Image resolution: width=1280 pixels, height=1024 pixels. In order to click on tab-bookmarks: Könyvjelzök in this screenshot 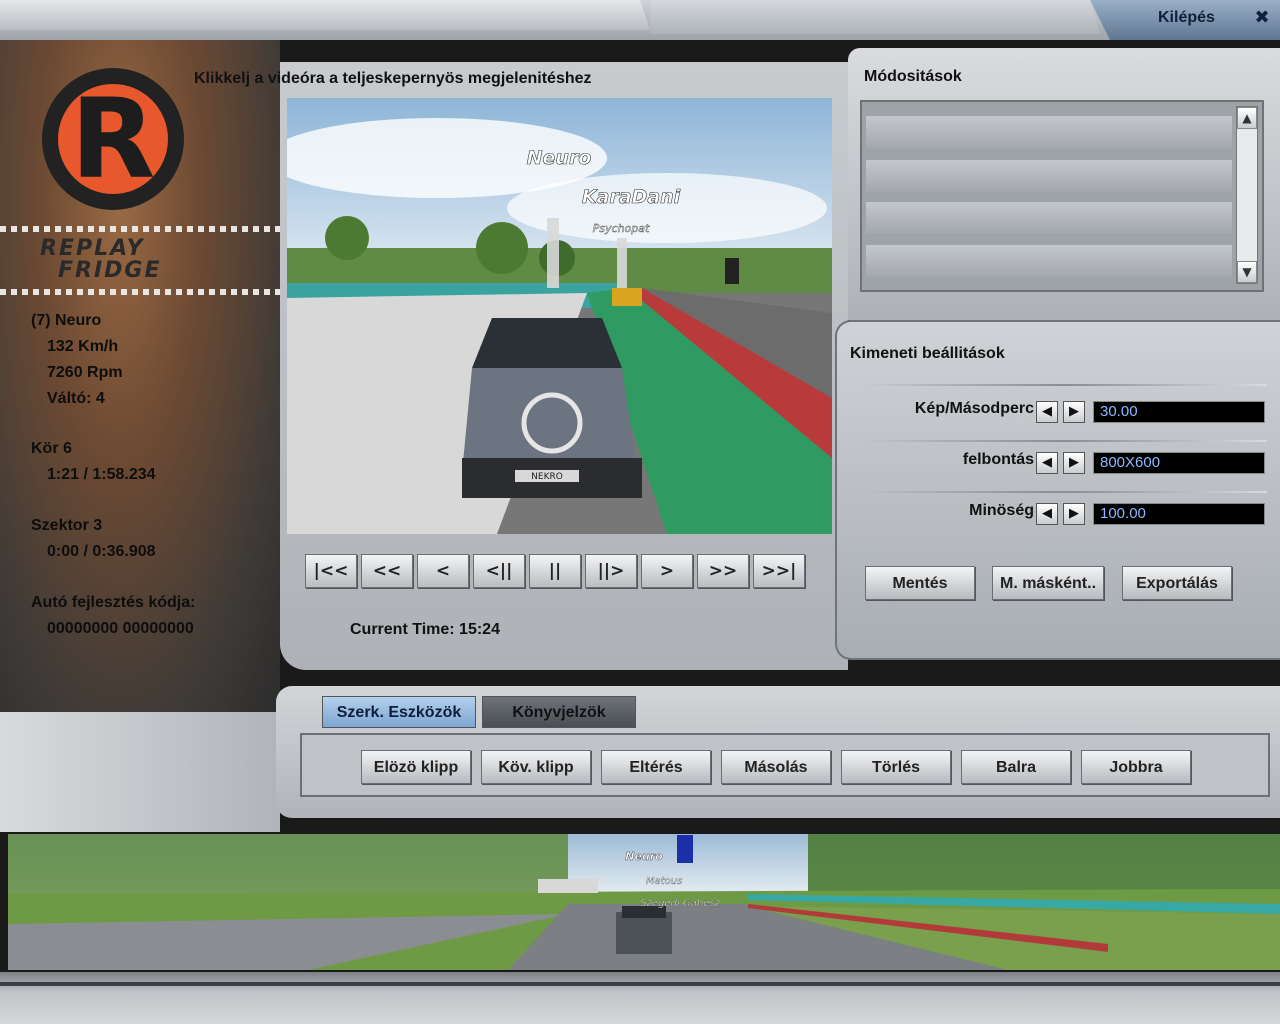, I will do `click(559, 712)`.